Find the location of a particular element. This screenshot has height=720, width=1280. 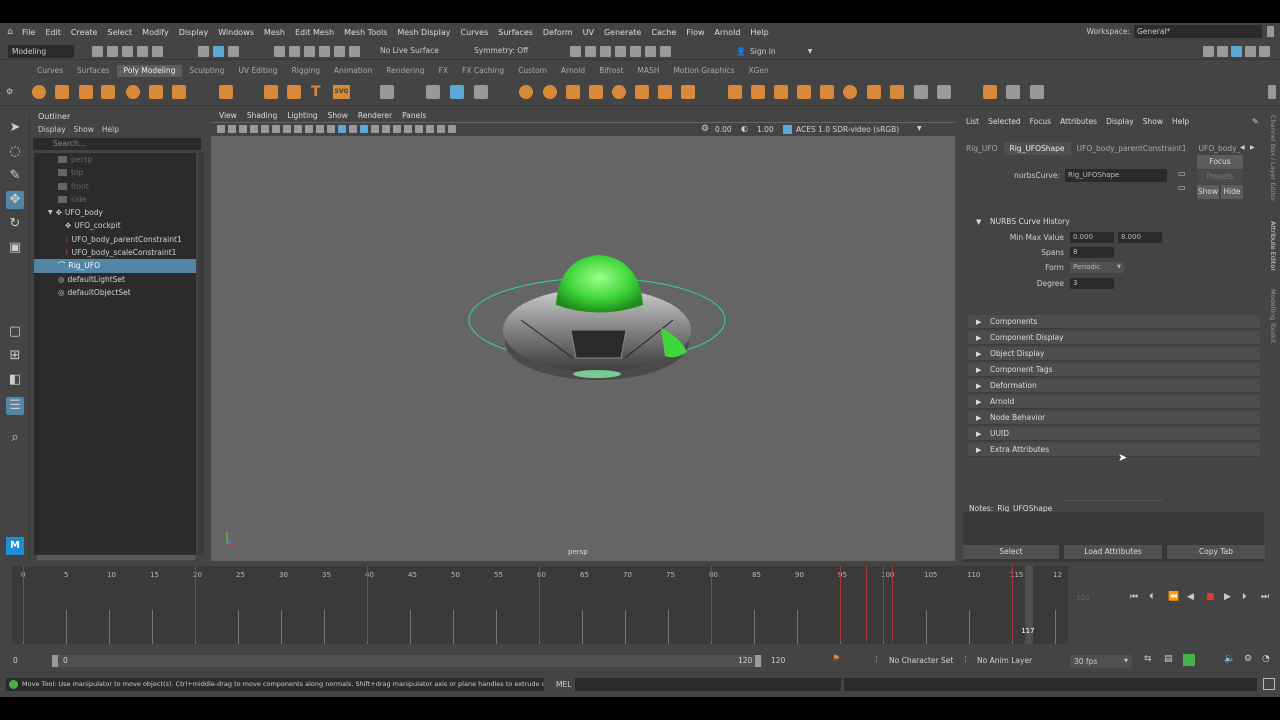

key-icon is located at coordinates (1189, 660).